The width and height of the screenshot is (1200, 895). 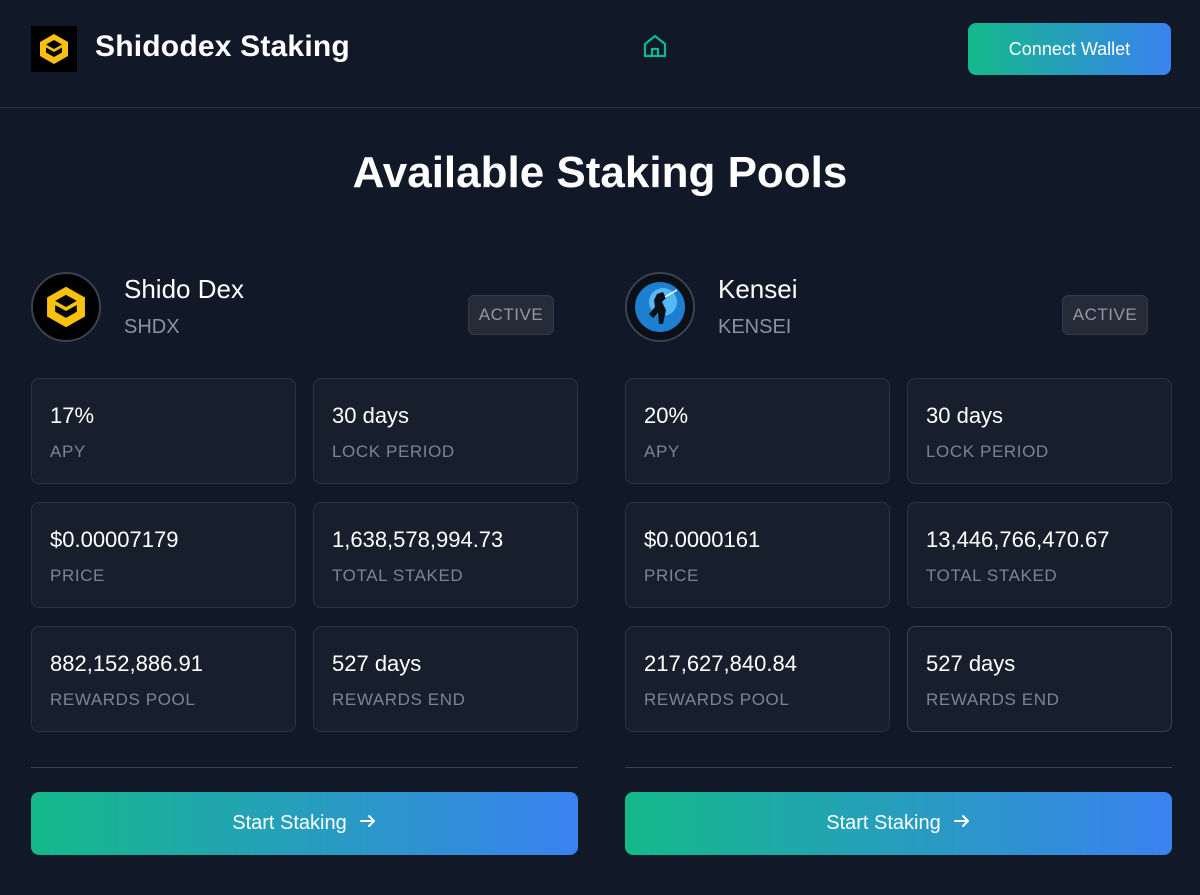 What do you see at coordinates (1018, 539) in the screenshot?
I see `total-staked-value: 13,446,766,470.67` at bounding box center [1018, 539].